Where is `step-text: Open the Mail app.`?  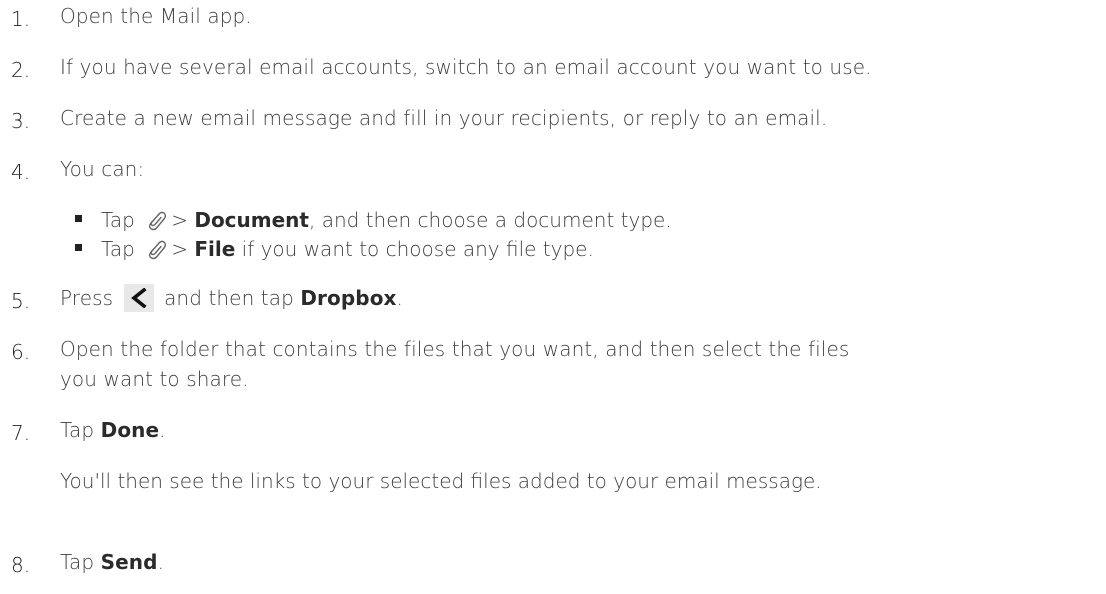 step-text: Open the Mail app. is located at coordinates (156, 16).